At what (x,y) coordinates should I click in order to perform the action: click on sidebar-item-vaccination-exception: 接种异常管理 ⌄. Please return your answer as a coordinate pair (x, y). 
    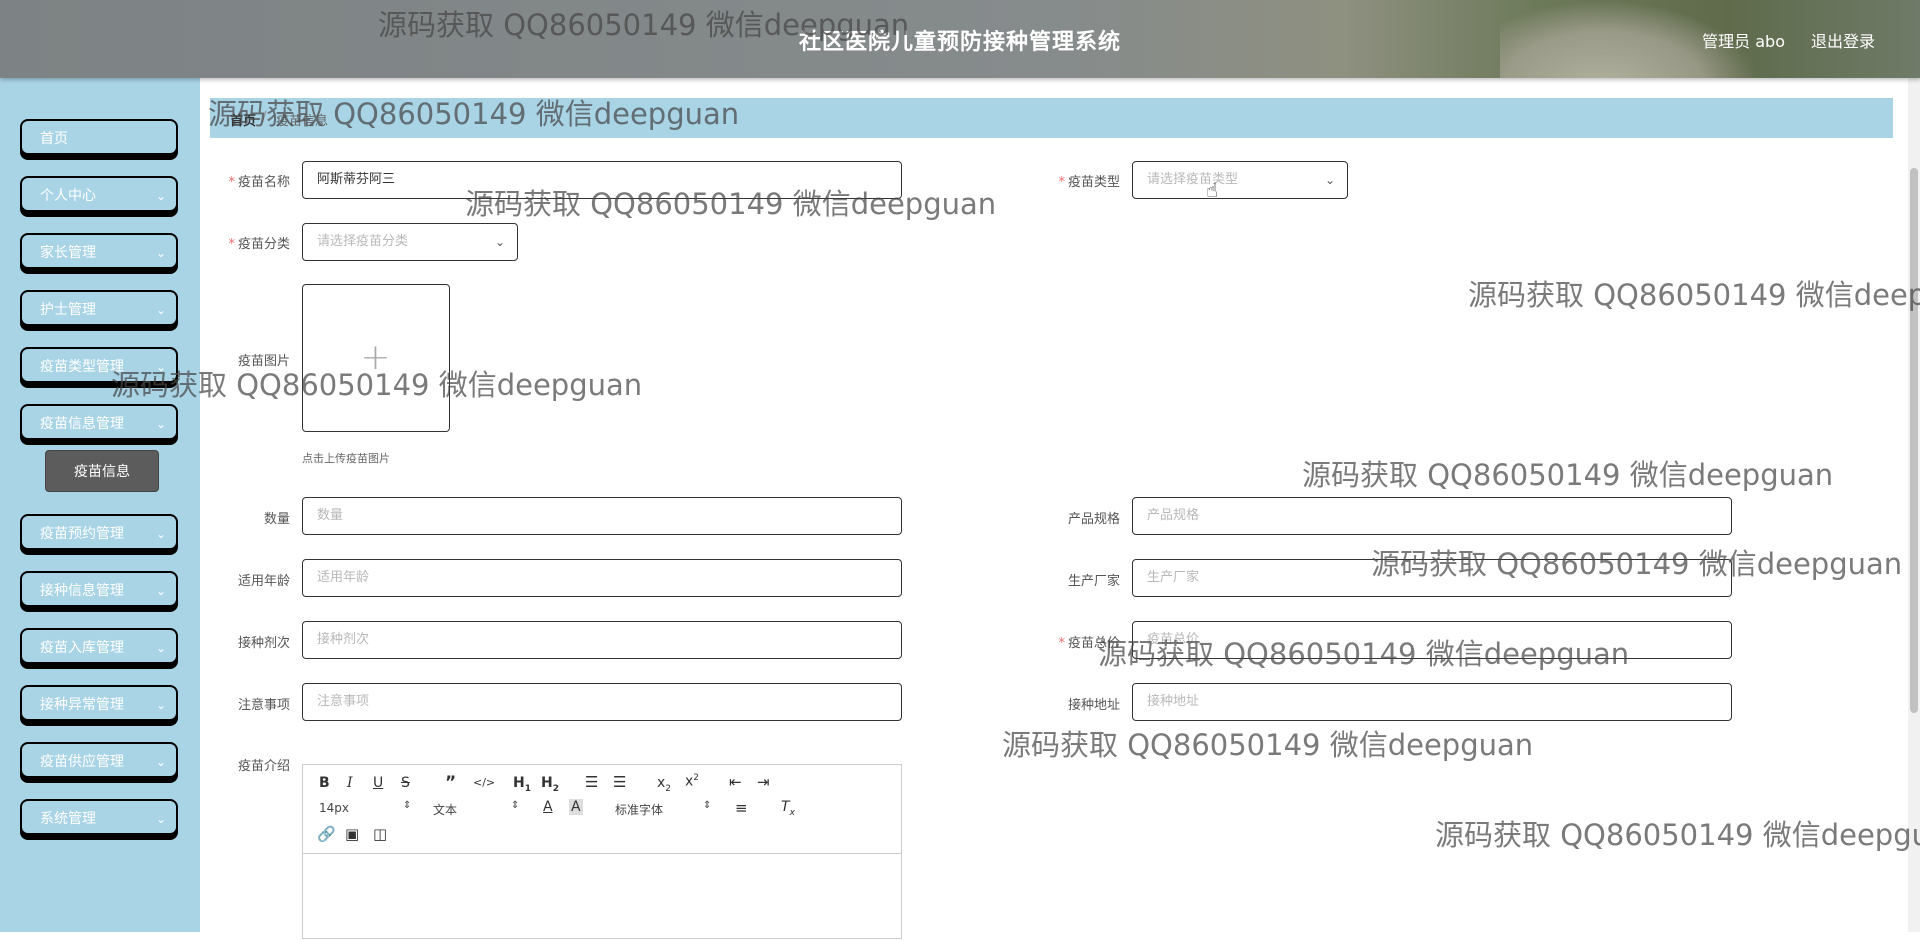
    Looking at the image, I should click on (99, 703).